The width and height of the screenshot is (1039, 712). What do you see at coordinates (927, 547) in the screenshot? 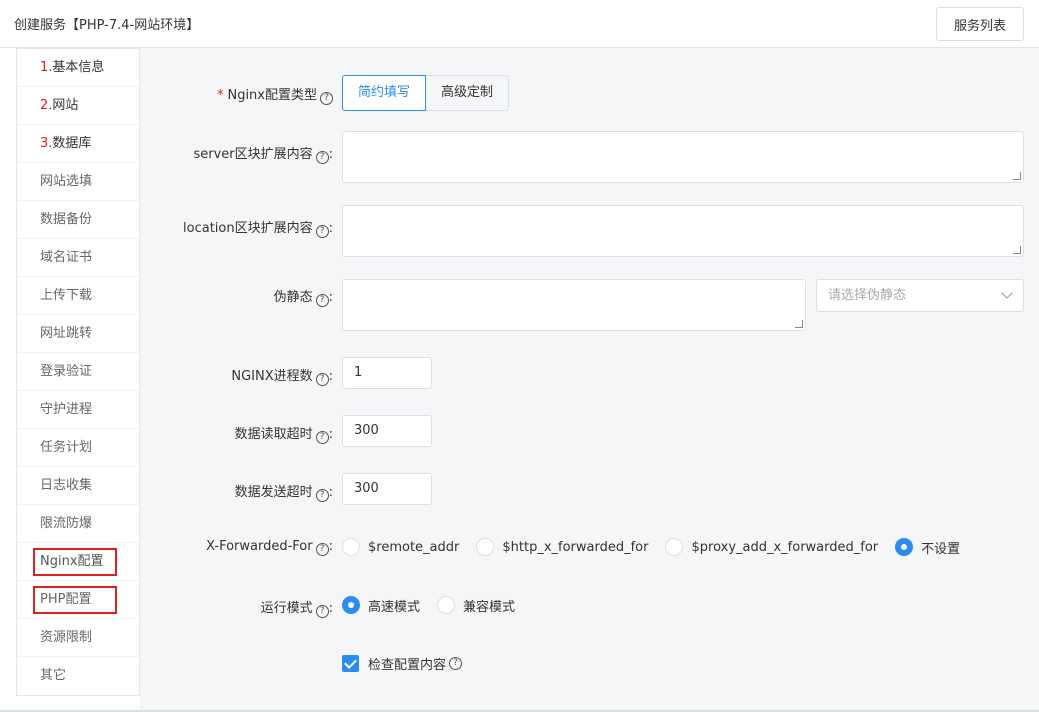
I see `xff-option-none: 不设置` at bounding box center [927, 547].